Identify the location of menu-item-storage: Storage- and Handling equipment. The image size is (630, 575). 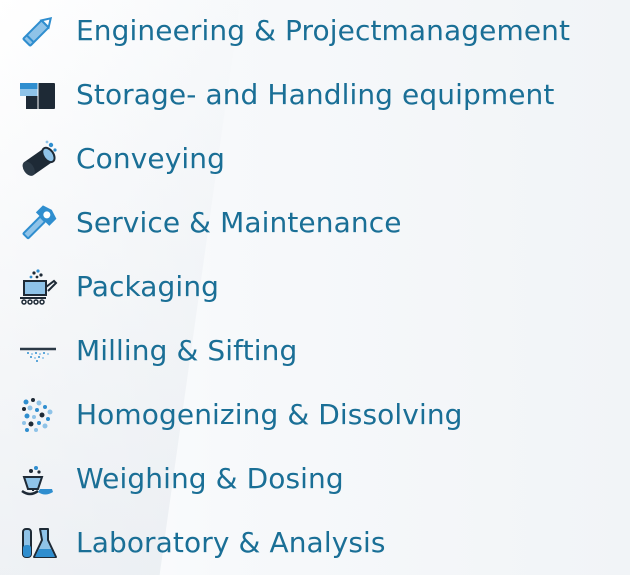
(286, 95).